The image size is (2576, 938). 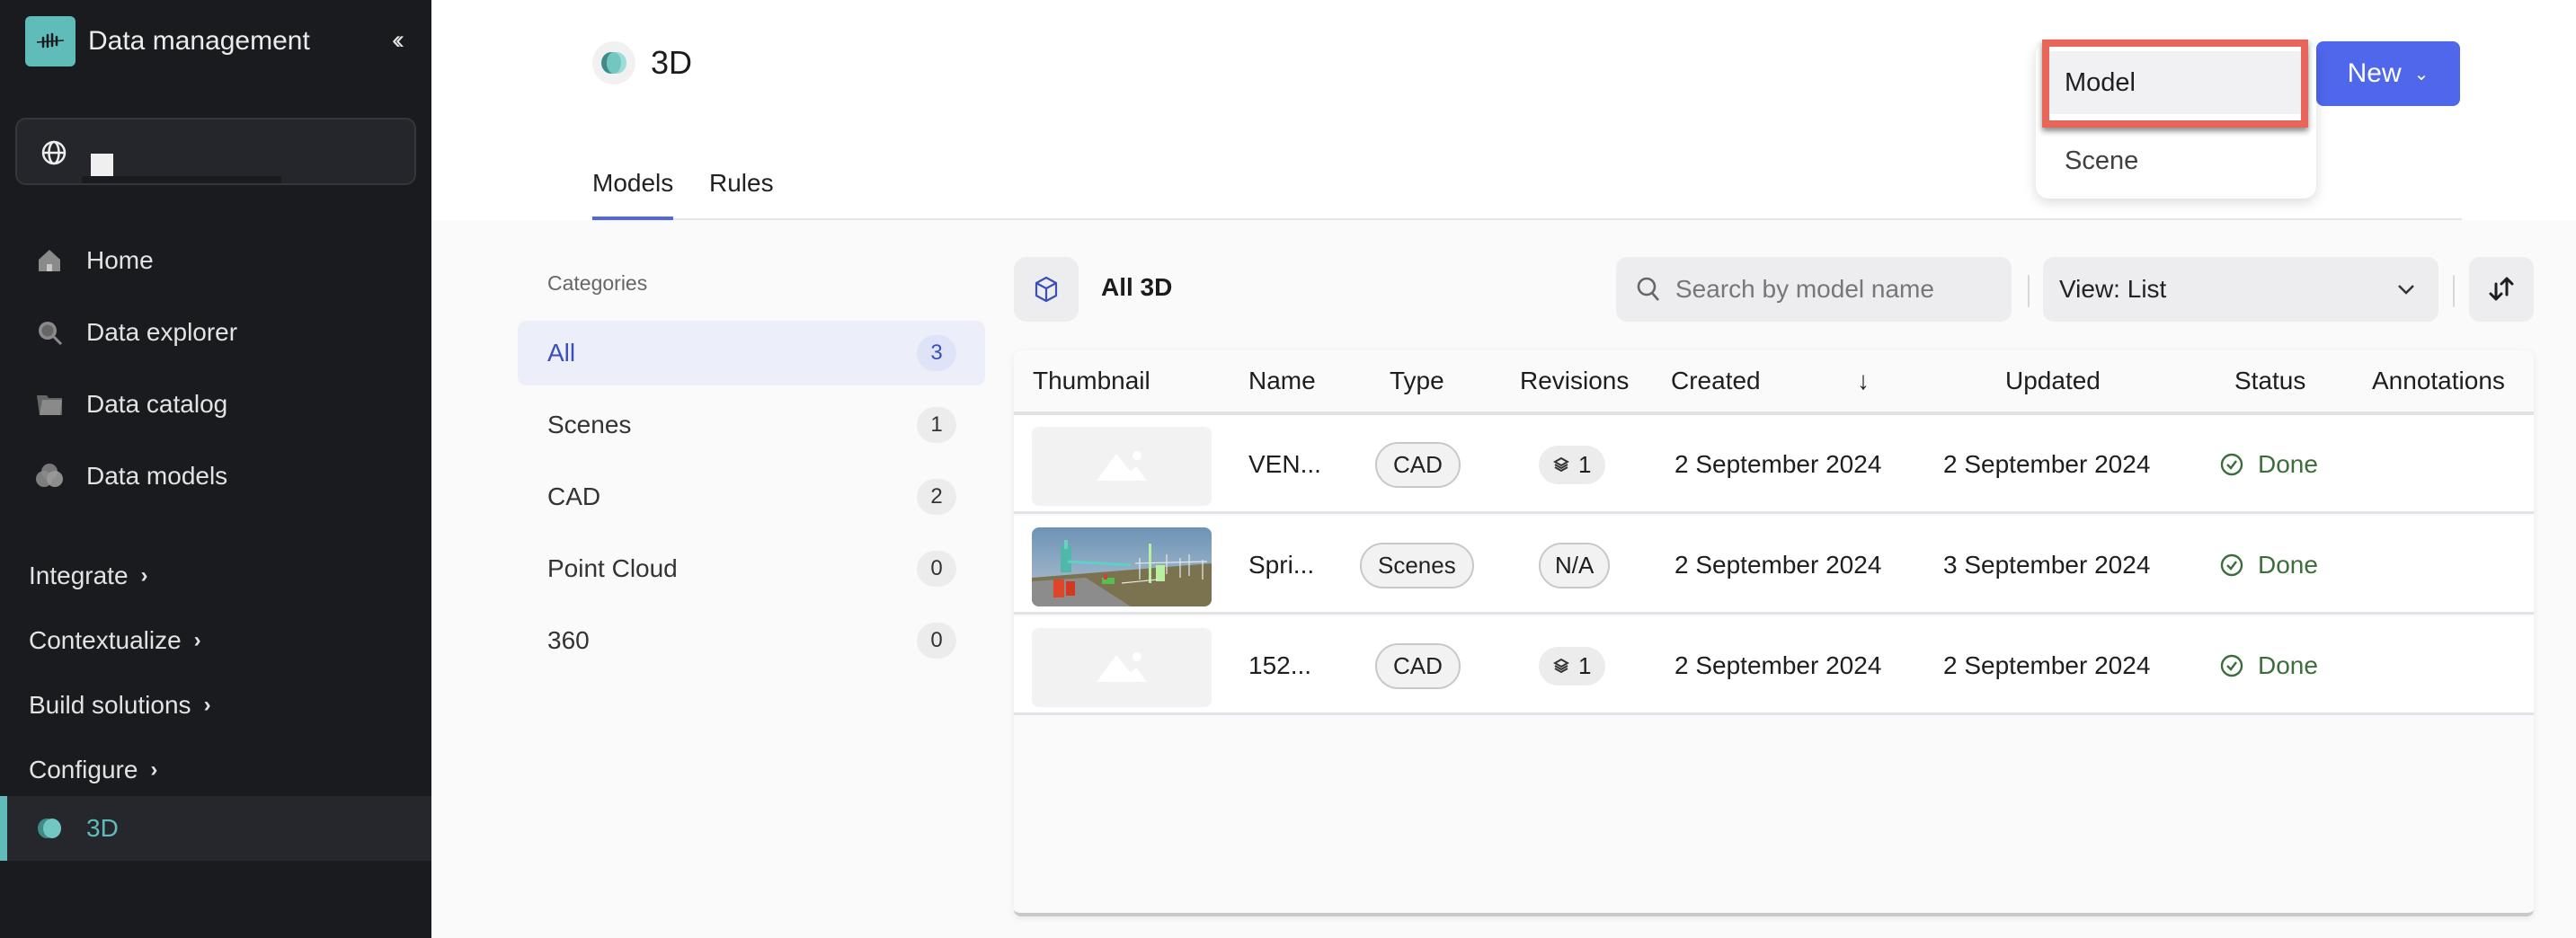 I want to click on category-name: 360, so click(x=568, y=640).